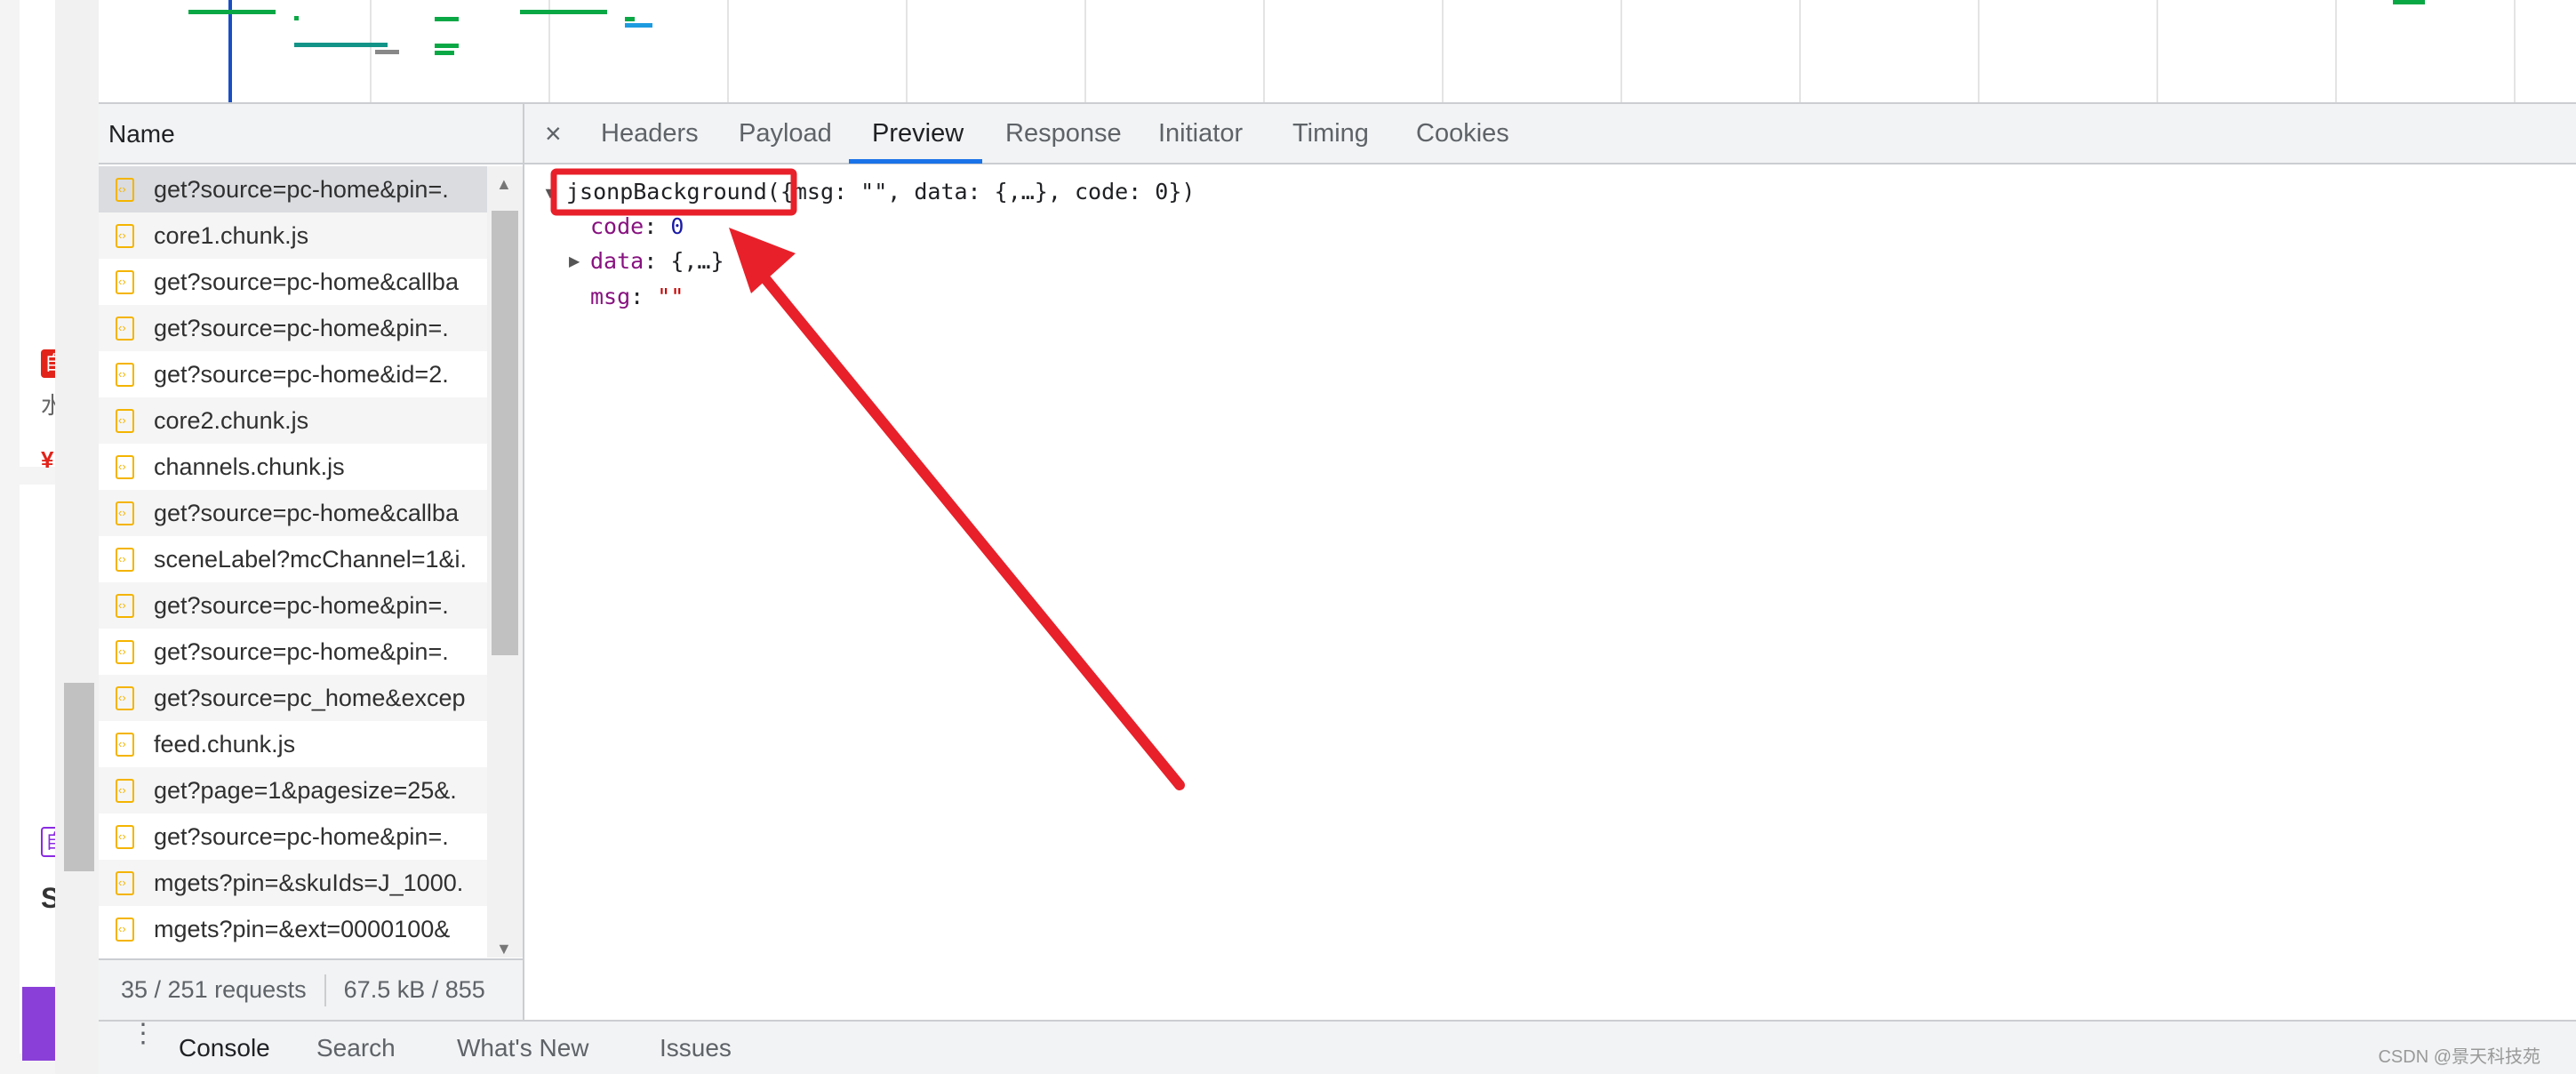  Describe the element at coordinates (143, 1034) in the screenshot. I see `more-menu-icon: ⋮` at that location.